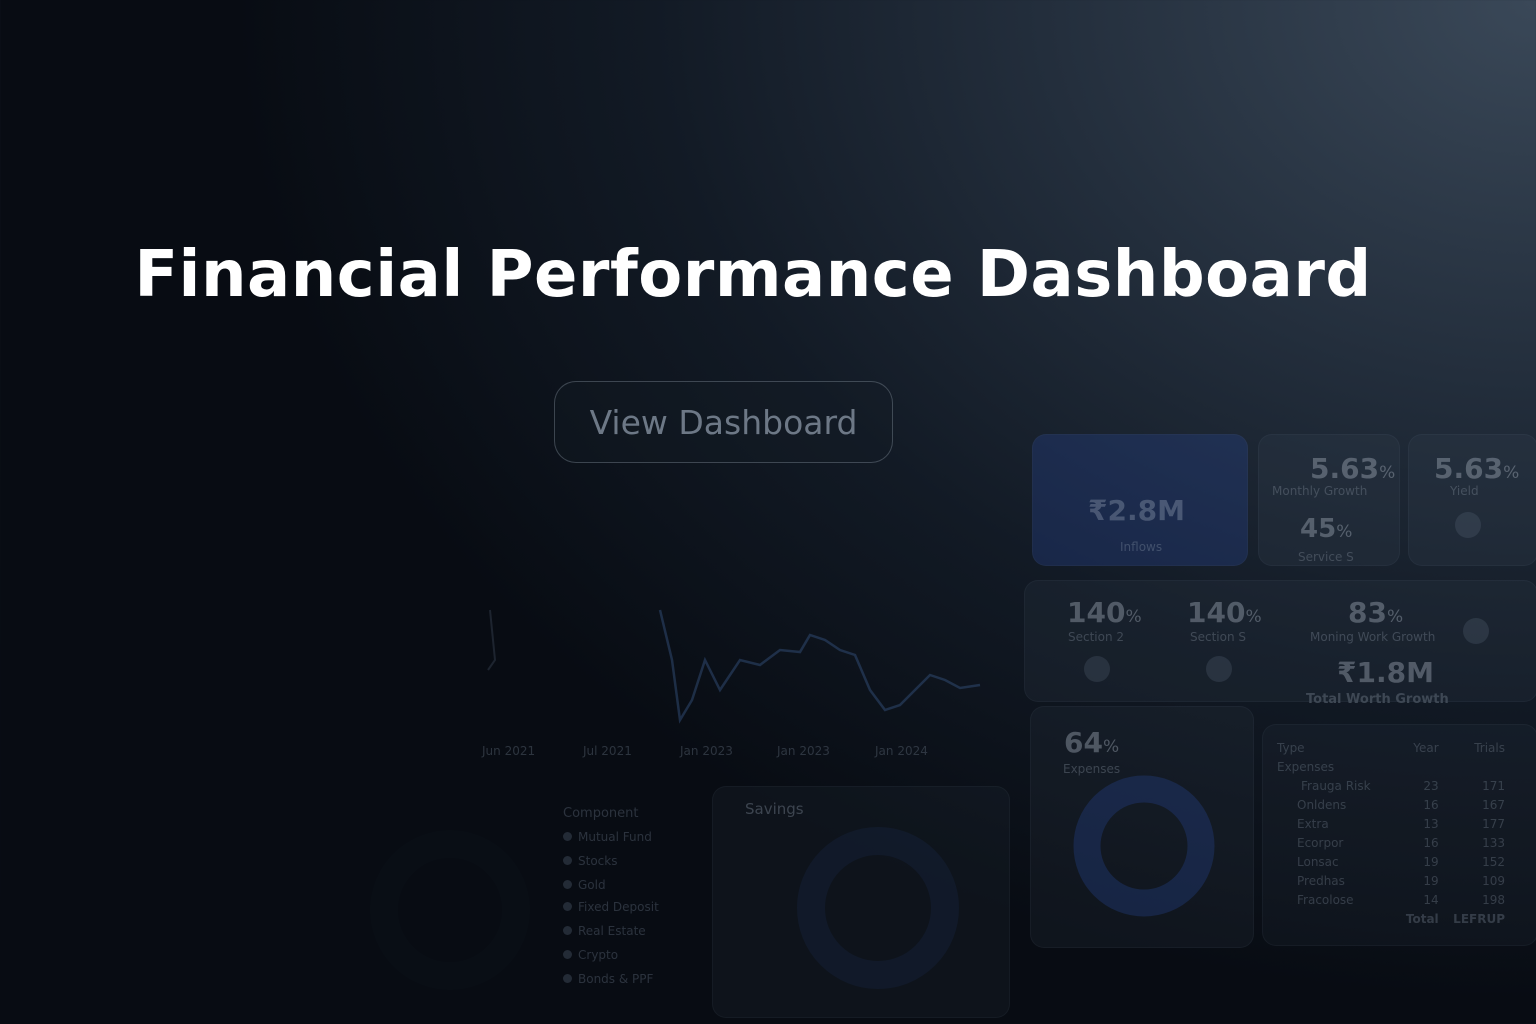 This screenshot has height=1024, width=1536. I want to click on table-row: Extra 13 177, so click(1401, 823).